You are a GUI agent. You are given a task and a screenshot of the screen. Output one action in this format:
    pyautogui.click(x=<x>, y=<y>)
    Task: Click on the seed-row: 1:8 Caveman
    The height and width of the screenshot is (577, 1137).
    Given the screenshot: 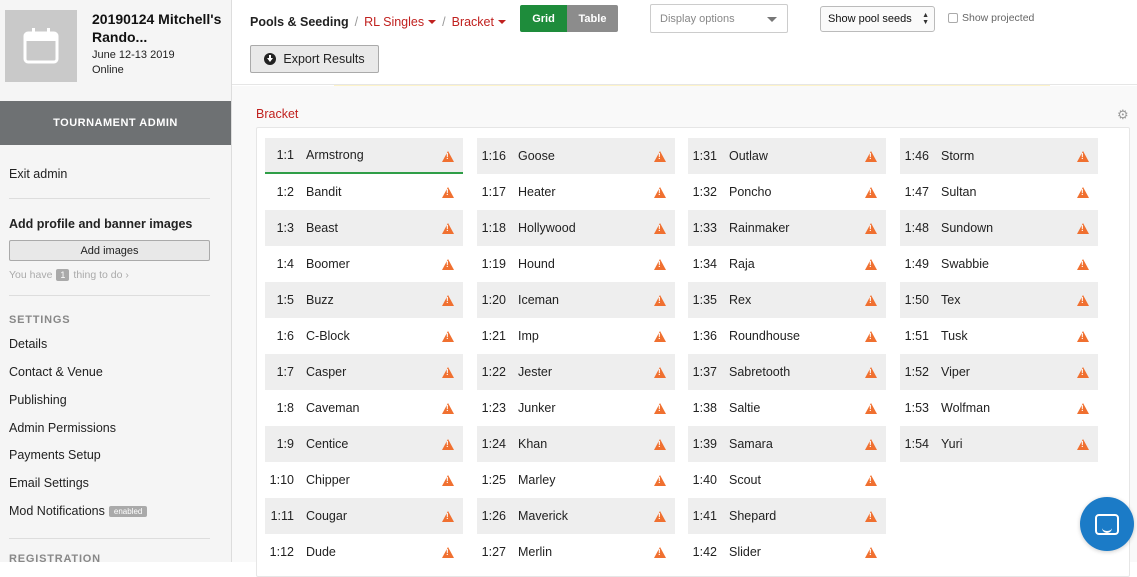 What is the action you would take?
    pyautogui.click(x=364, y=408)
    